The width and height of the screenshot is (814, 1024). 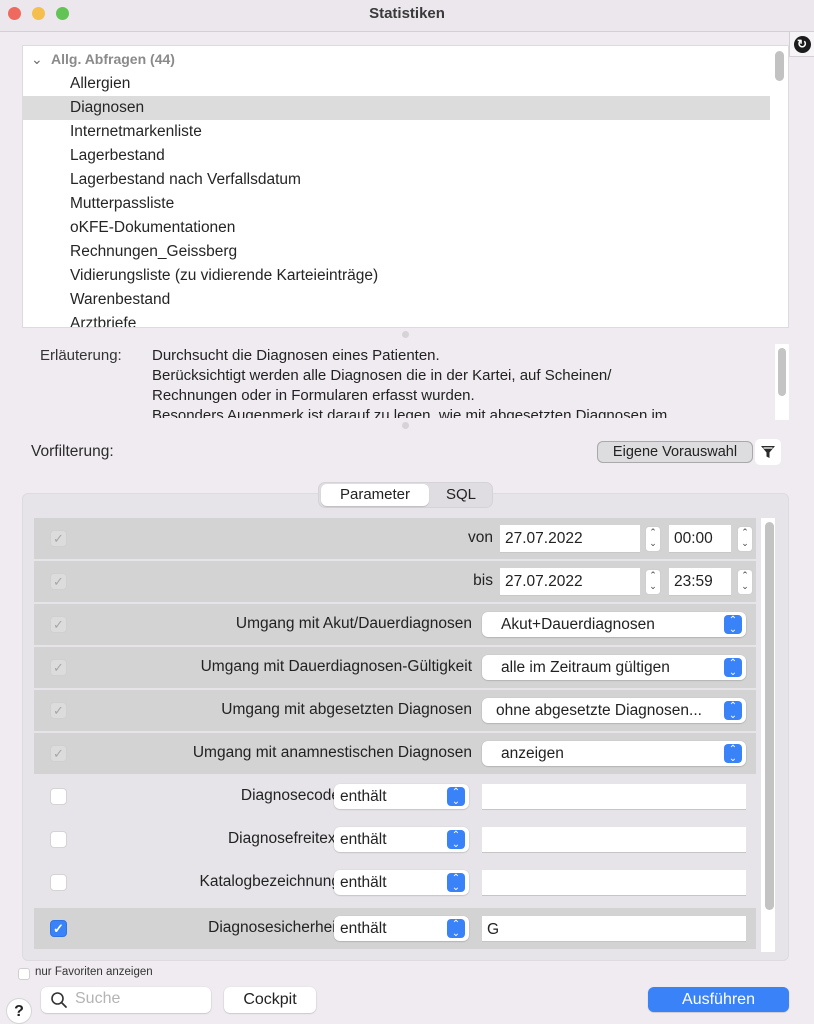 I want to click on akut-dauer-select: Akut+Dauerdiagnosen ⌃ ⌄, so click(x=614, y=624).